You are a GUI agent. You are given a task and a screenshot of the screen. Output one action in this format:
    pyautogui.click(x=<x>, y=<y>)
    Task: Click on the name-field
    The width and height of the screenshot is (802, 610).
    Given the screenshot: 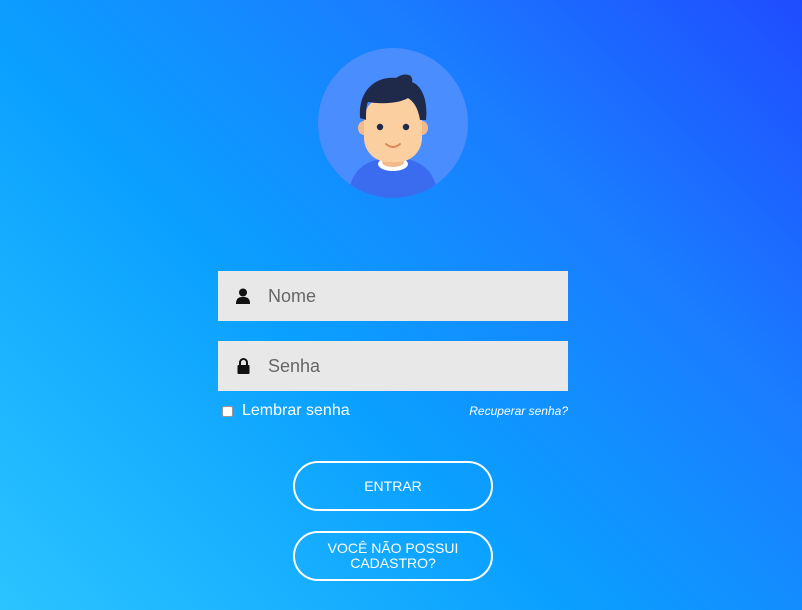 What is the action you would take?
    pyautogui.click(x=393, y=296)
    